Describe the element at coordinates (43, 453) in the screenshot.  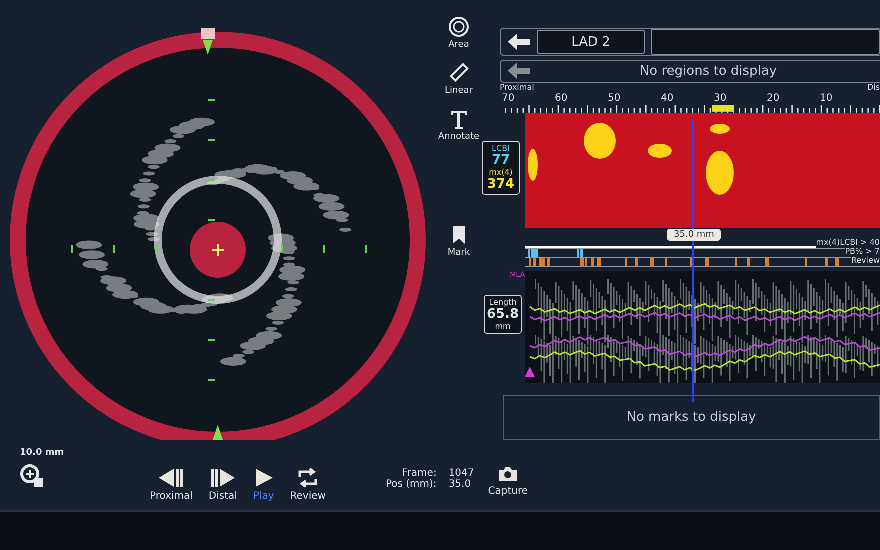
I see `scale-label: 10.0 mm` at that location.